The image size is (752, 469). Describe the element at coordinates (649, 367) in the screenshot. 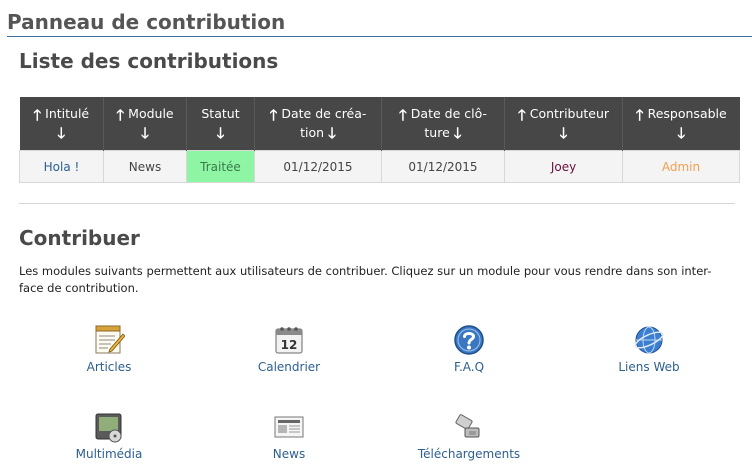

I see `module-label: Liens Web` at that location.